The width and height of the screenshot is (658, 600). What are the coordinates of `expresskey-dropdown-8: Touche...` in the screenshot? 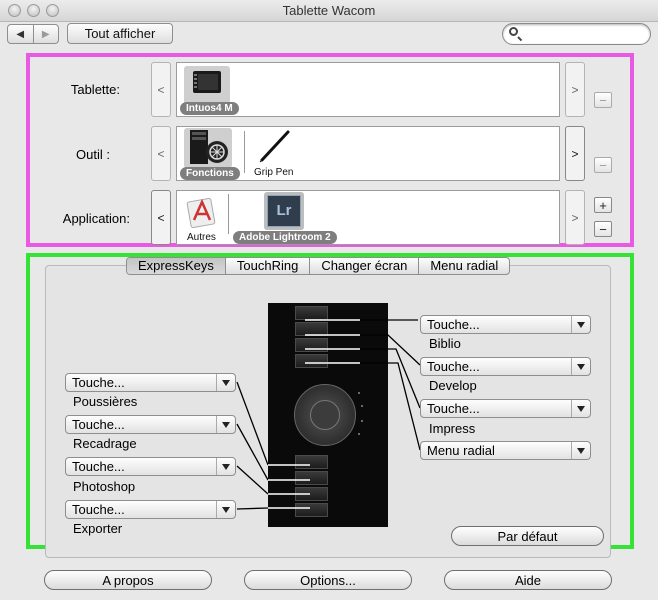 It's located at (150, 509).